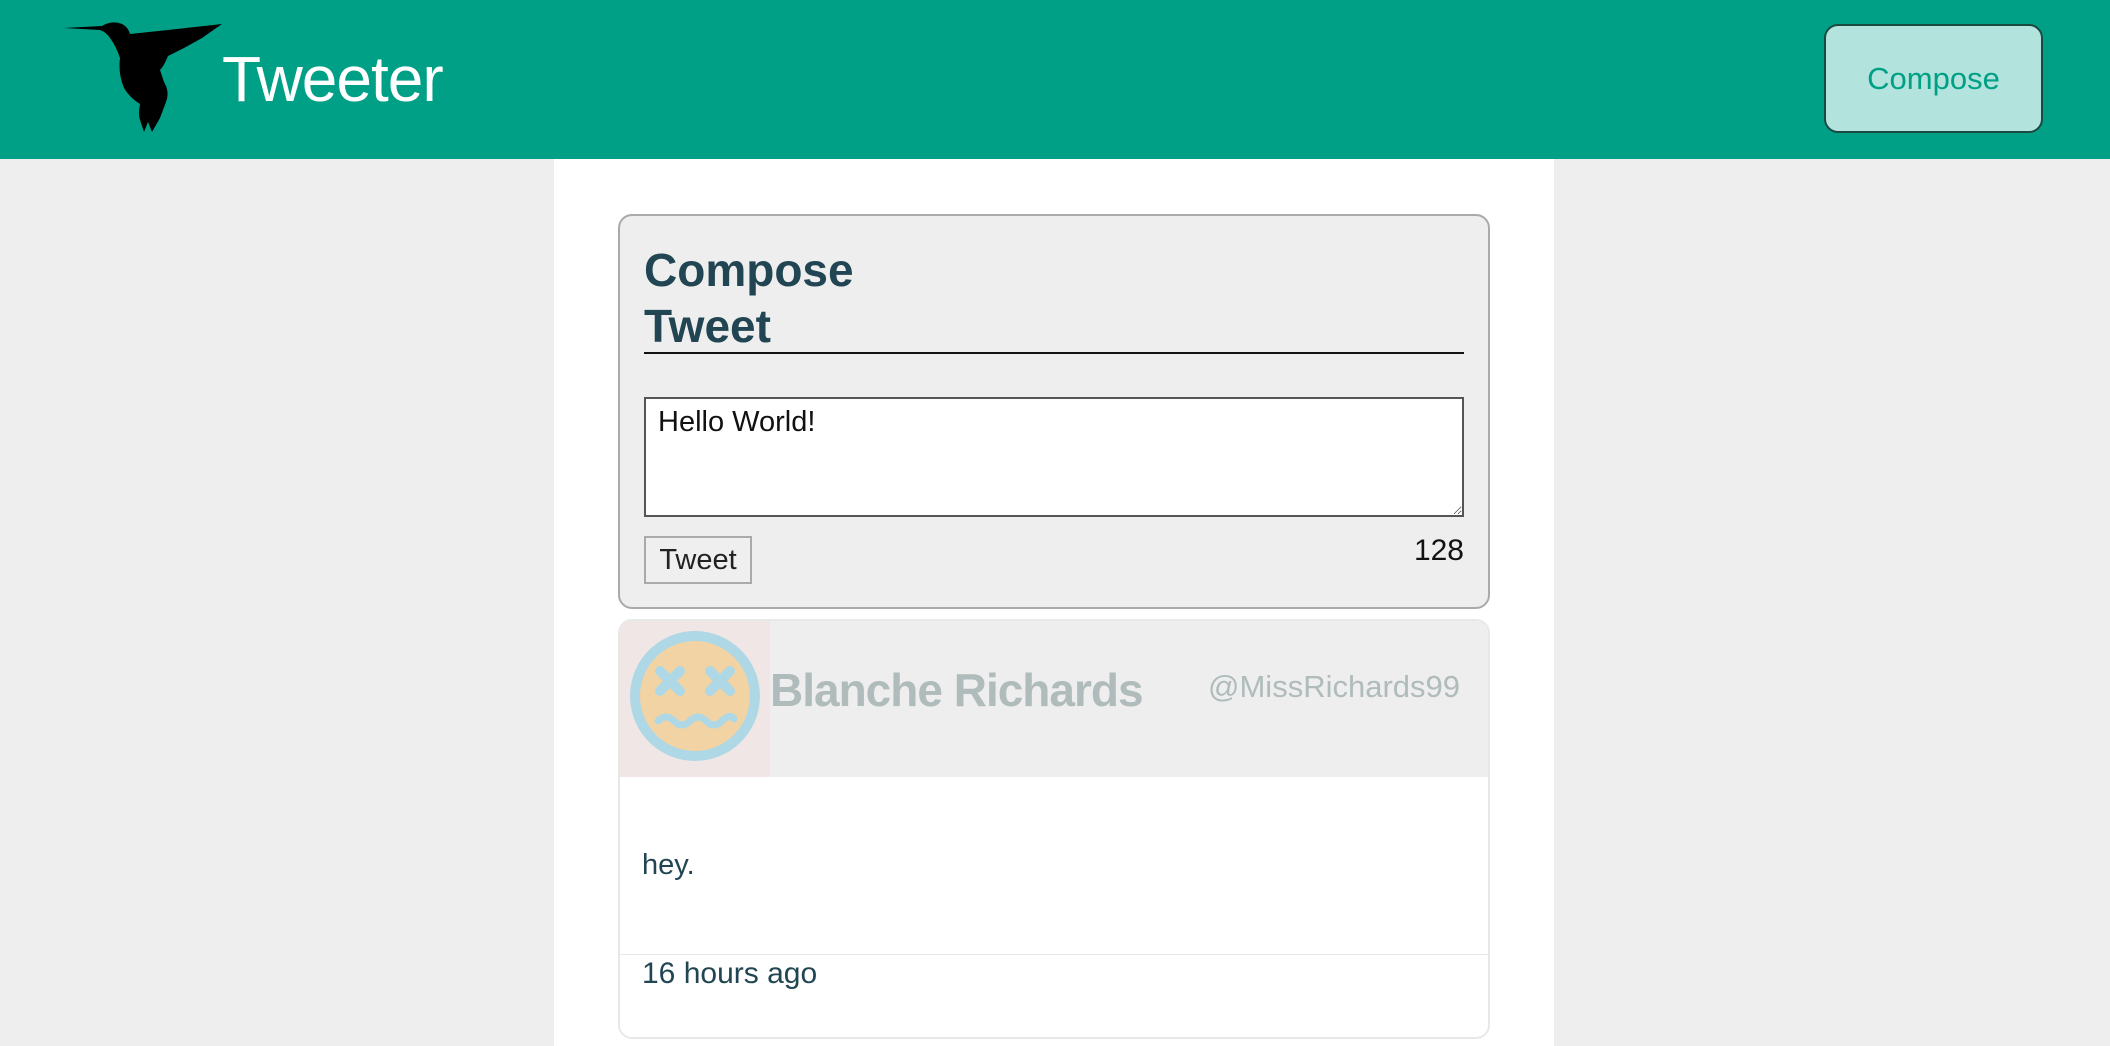 Image resolution: width=2110 pixels, height=1046 pixels. I want to click on dizzy-face-avatar-icon, so click(695, 696).